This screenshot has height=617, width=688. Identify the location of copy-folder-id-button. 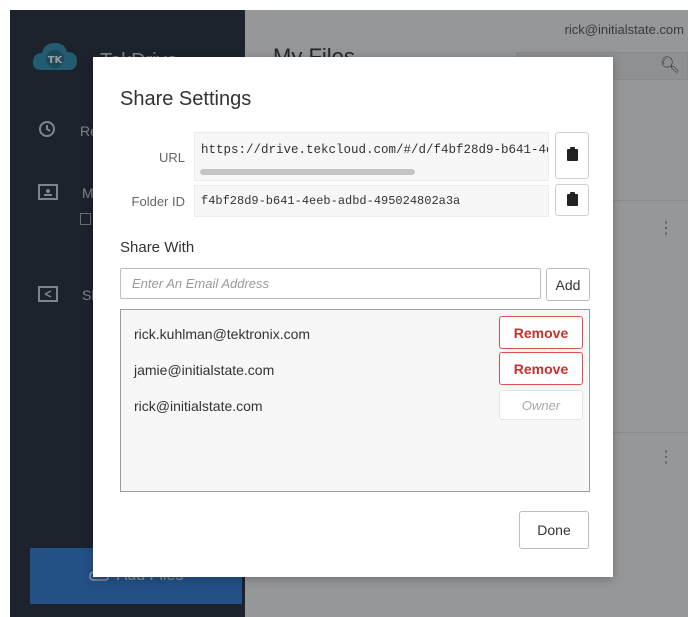
(572, 200).